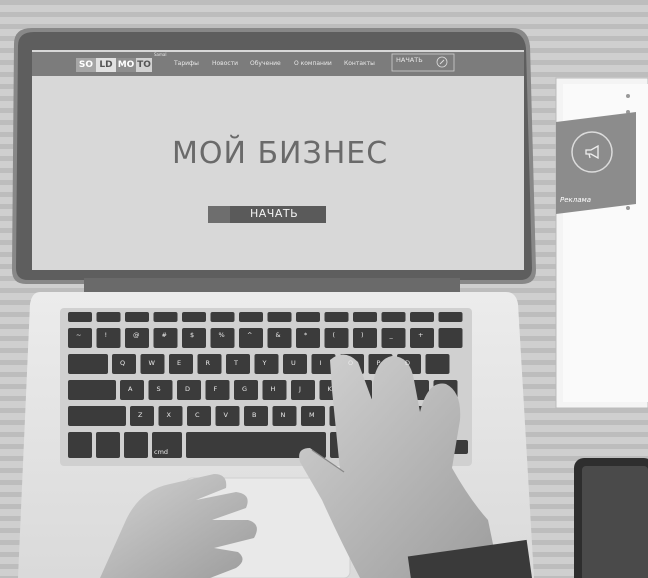  I want to click on letter-key-label: Z, so click(140, 415).